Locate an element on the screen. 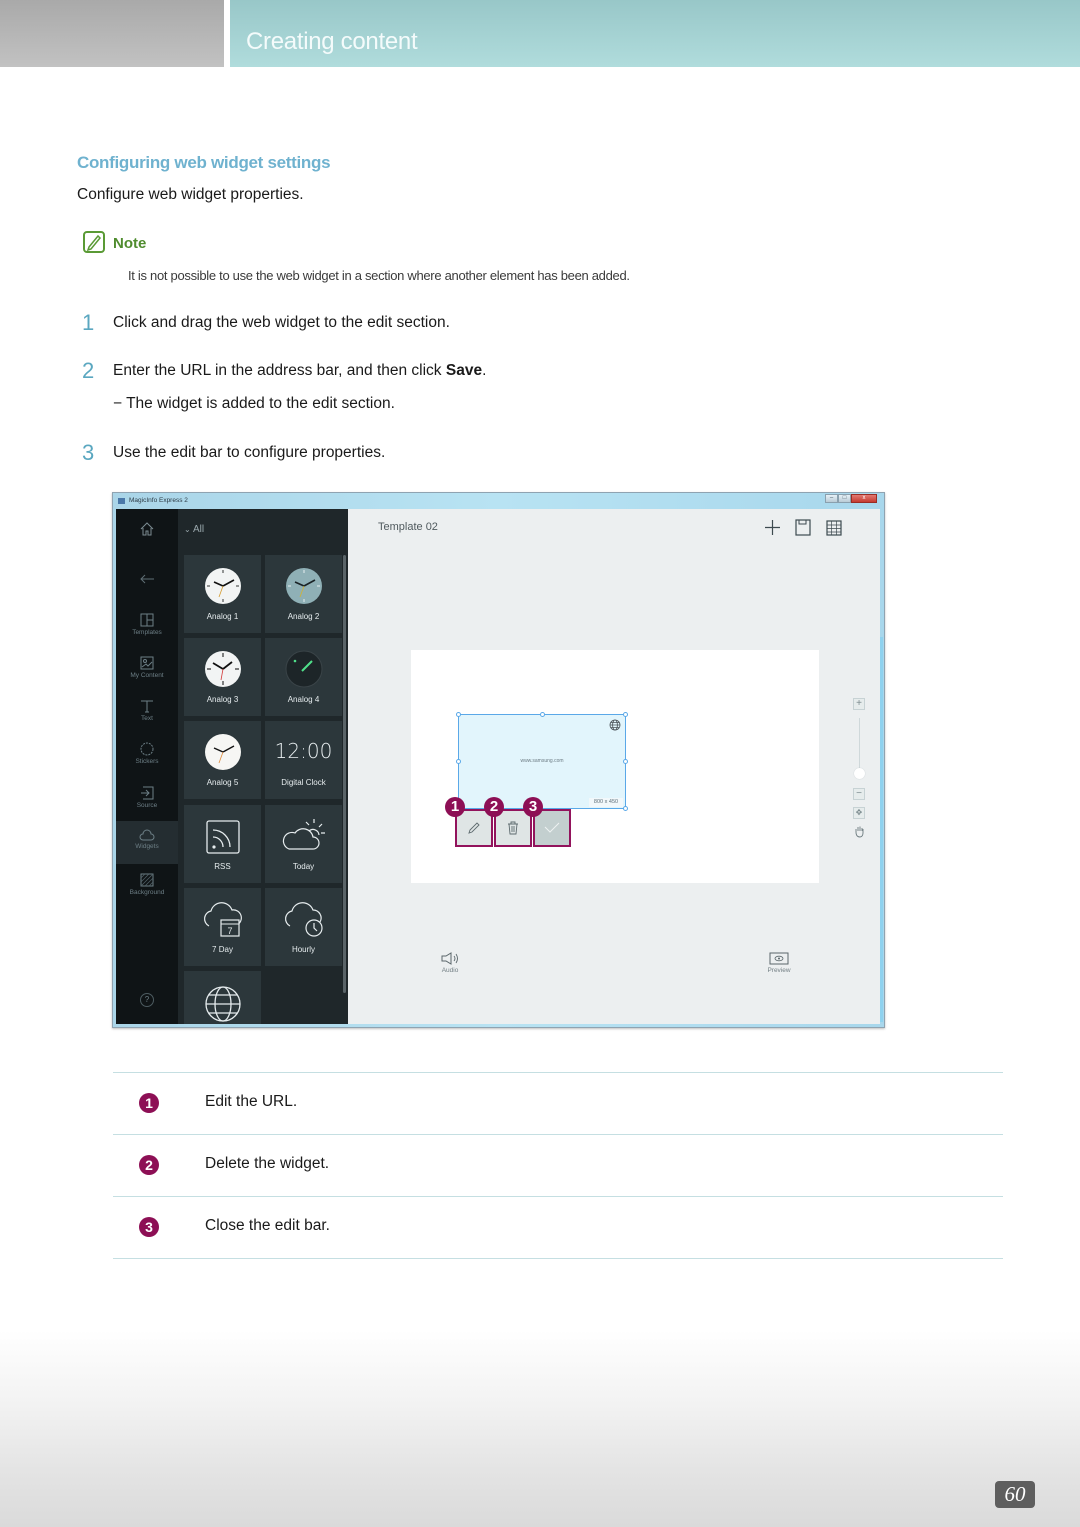  rail-home is located at coordinates (147, 530).